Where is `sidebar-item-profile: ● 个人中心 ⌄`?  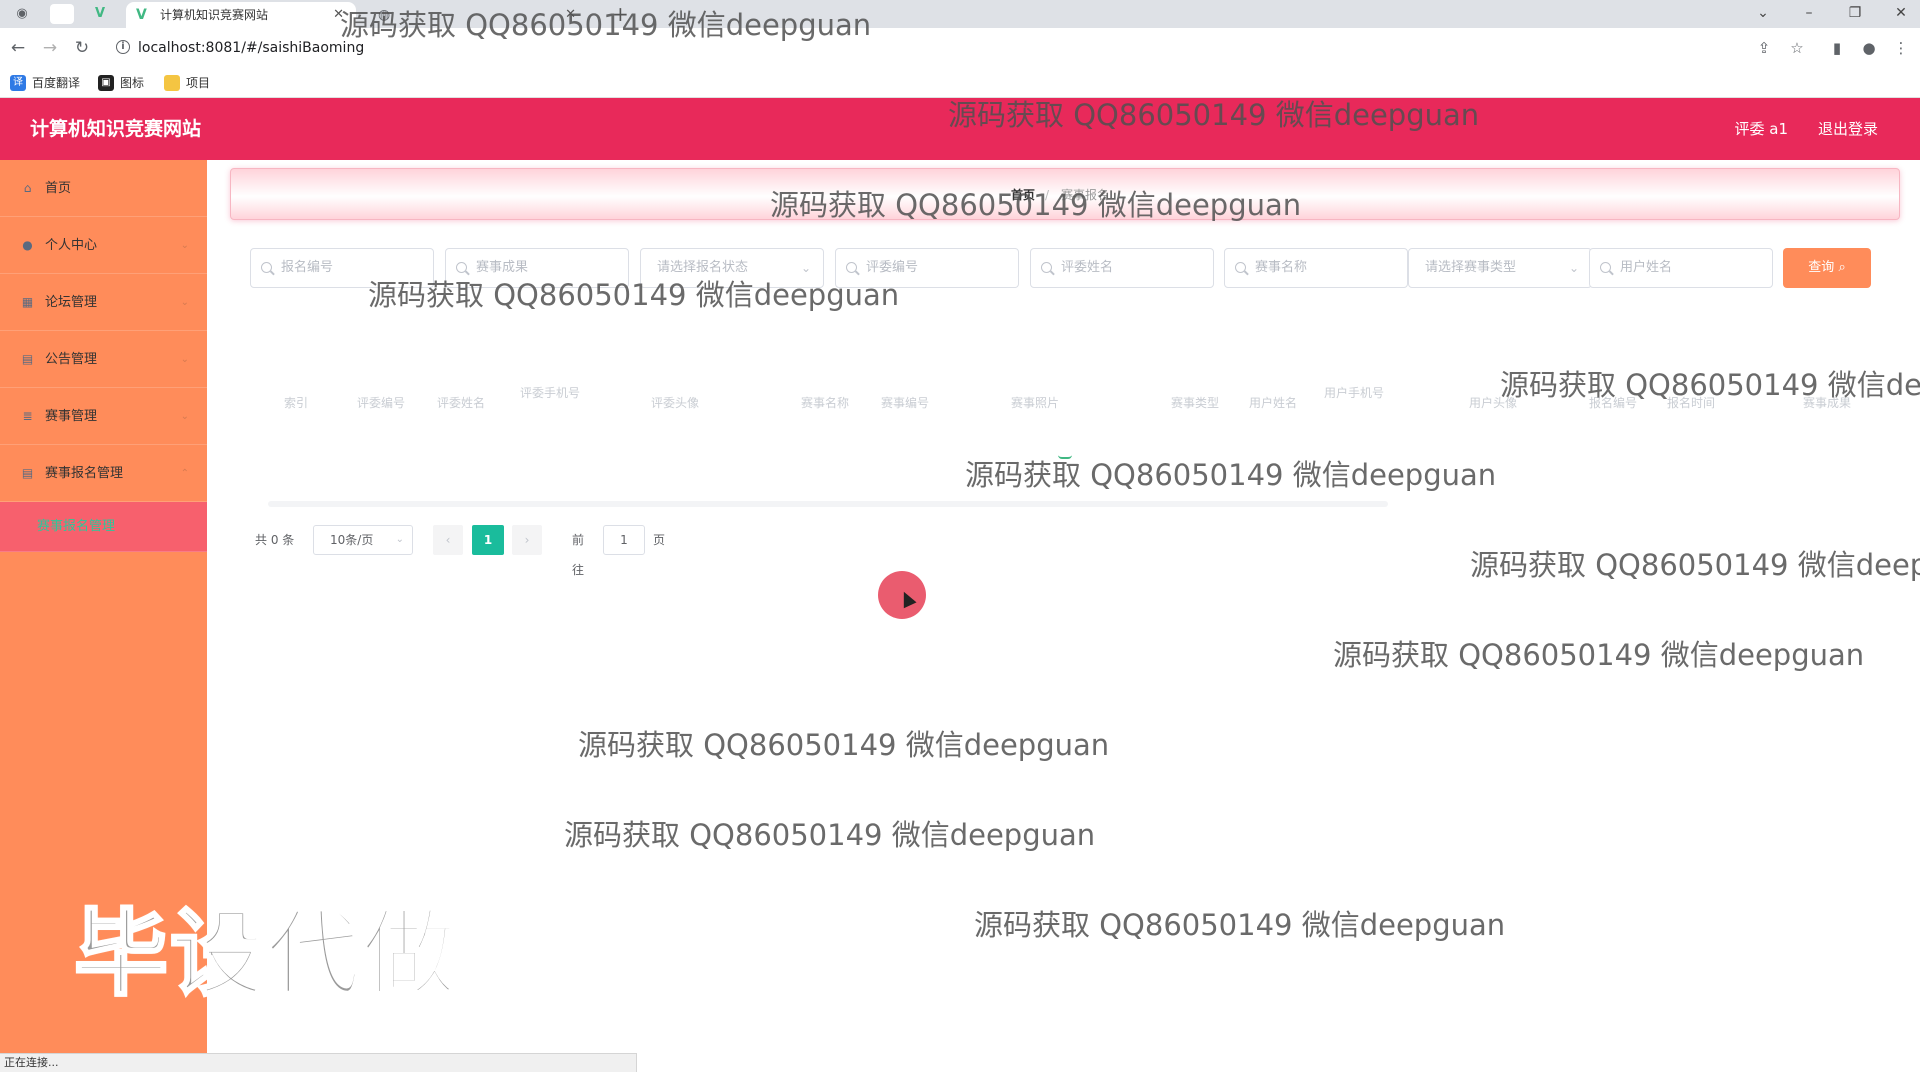 sidebar-item-profile: ● 个人中心 ⌄ is located at coordinates (103, 245).